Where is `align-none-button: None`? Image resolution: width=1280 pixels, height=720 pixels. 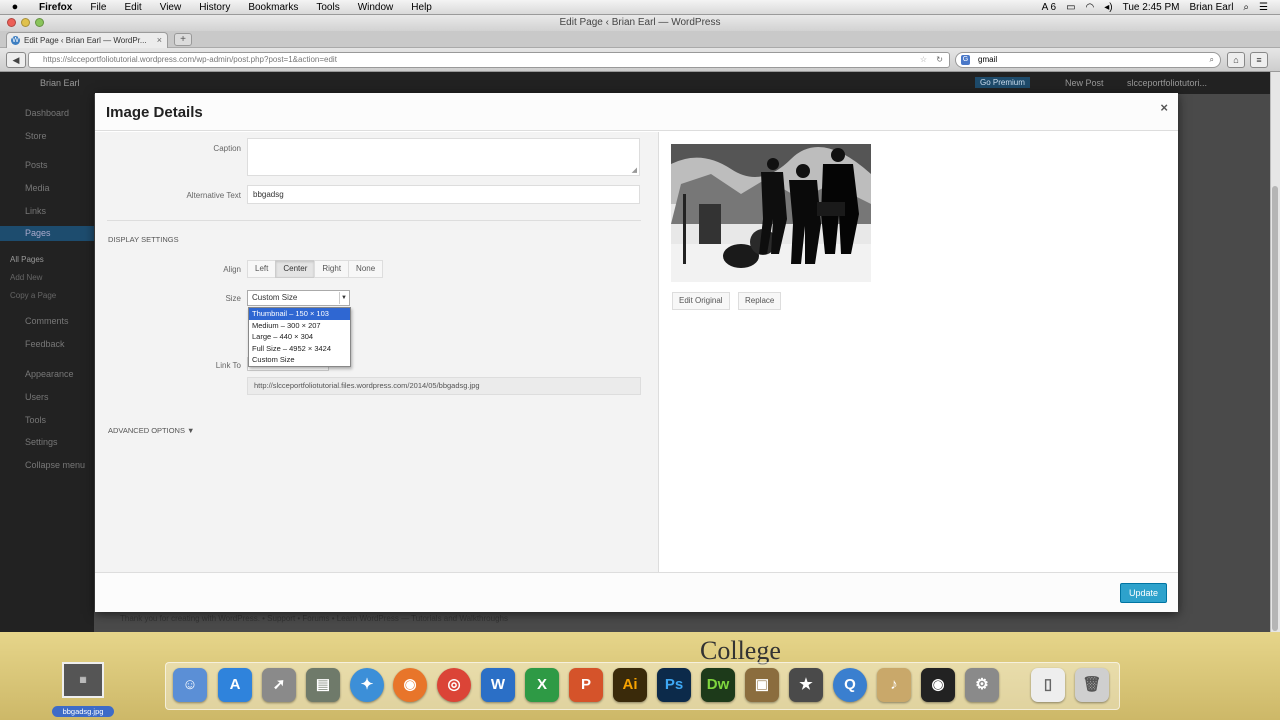 align-none-button: None is located at coordinates (366, 269).